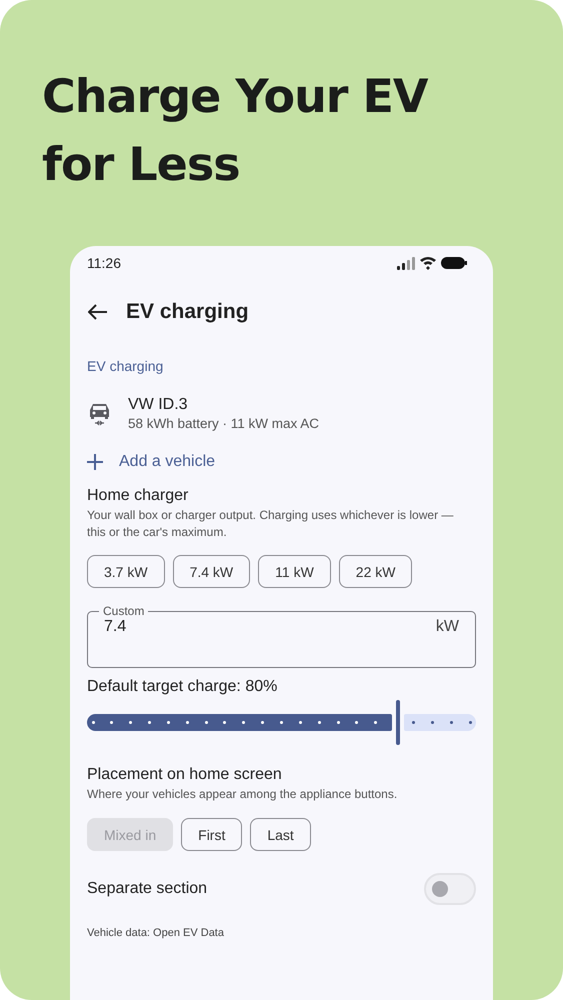 This screenshot has height=1000, width=563. I want to click on section-title: EV charging, so click(125, 366).